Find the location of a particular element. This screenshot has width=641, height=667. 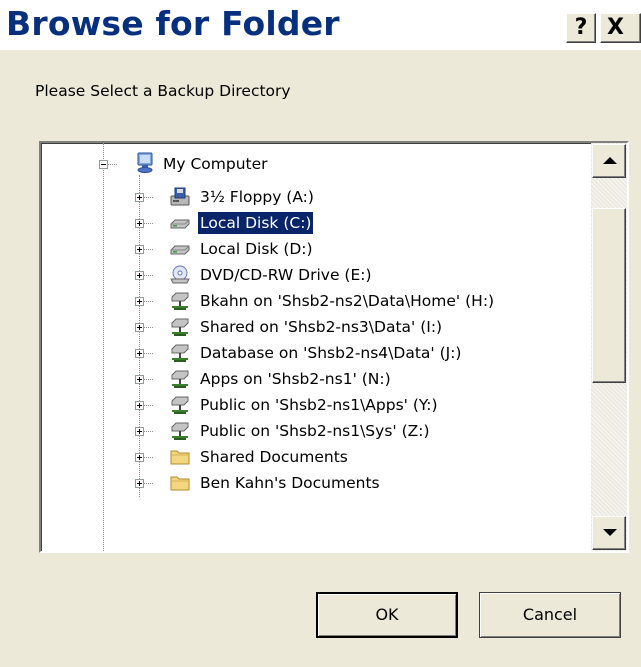

tree-row: Public on 'Shsb2-ns1\Sys' (Z:) is located at coordinates (317, 433).